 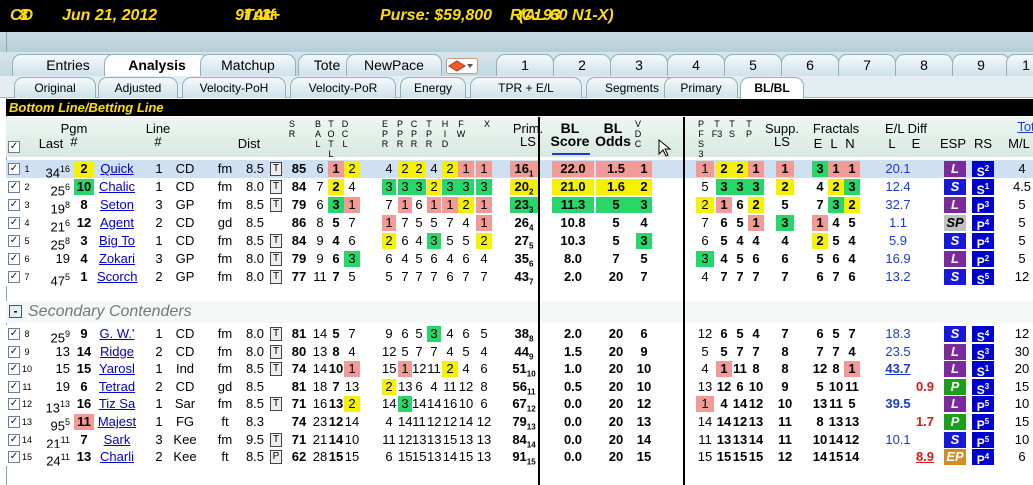 I want to click on esp-badge: P, so click(x=955, y=386).